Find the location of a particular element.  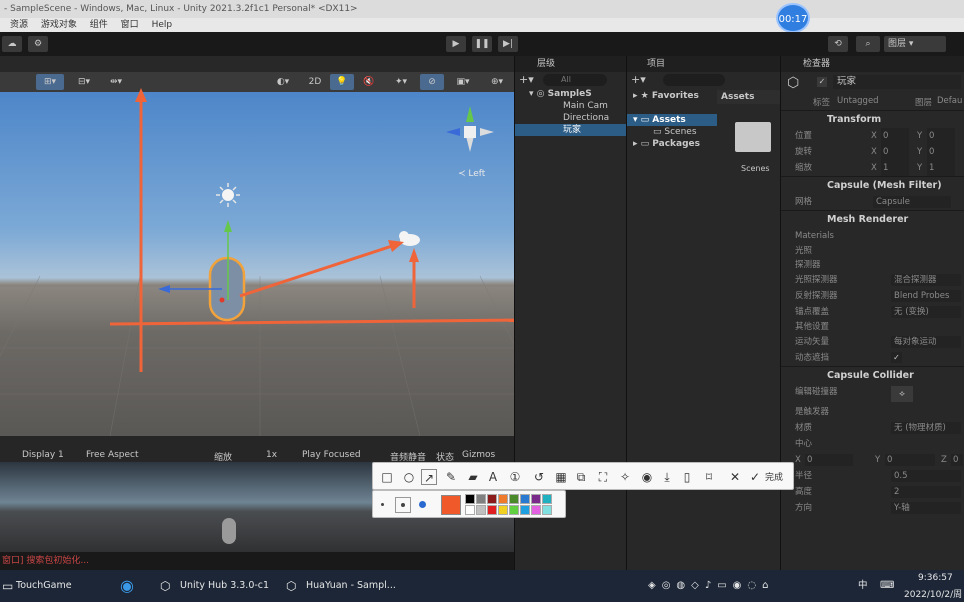

undo-icon: ↺ is located at coordinates (539, 477).